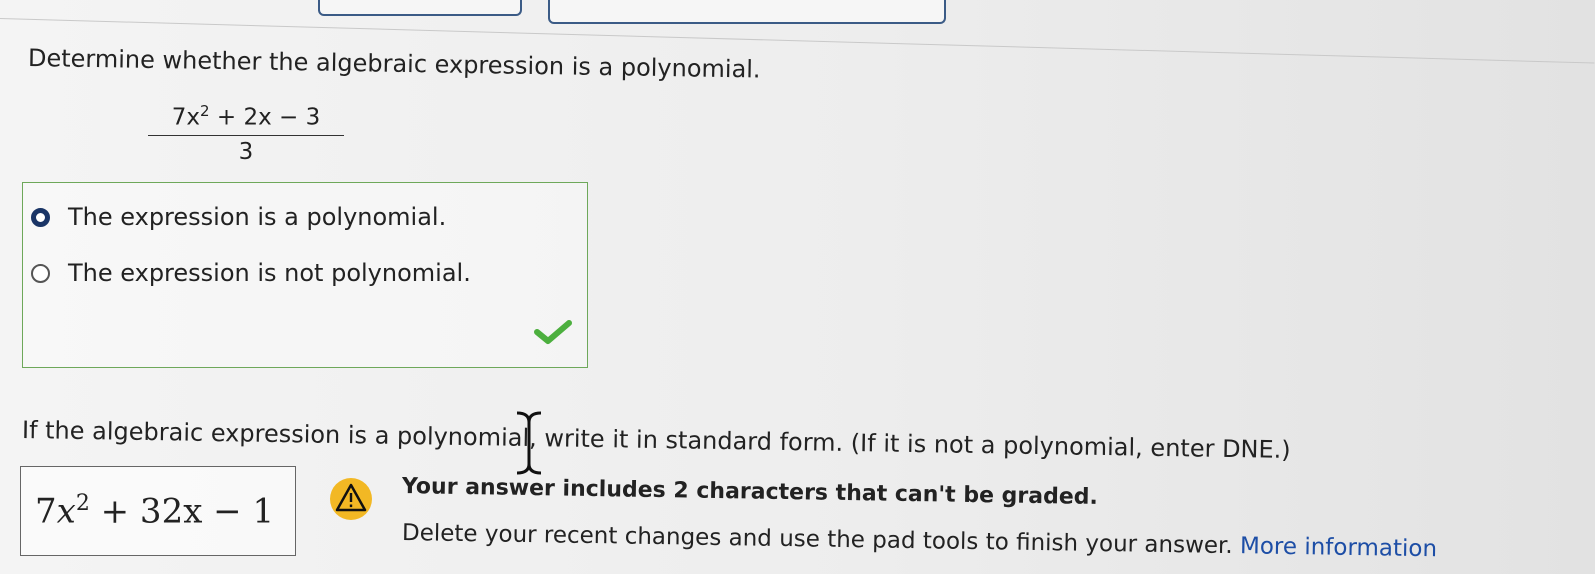 This screenshot has height=574, width=1595. I want to click on radio-not-polynomial, so click(40, 273).